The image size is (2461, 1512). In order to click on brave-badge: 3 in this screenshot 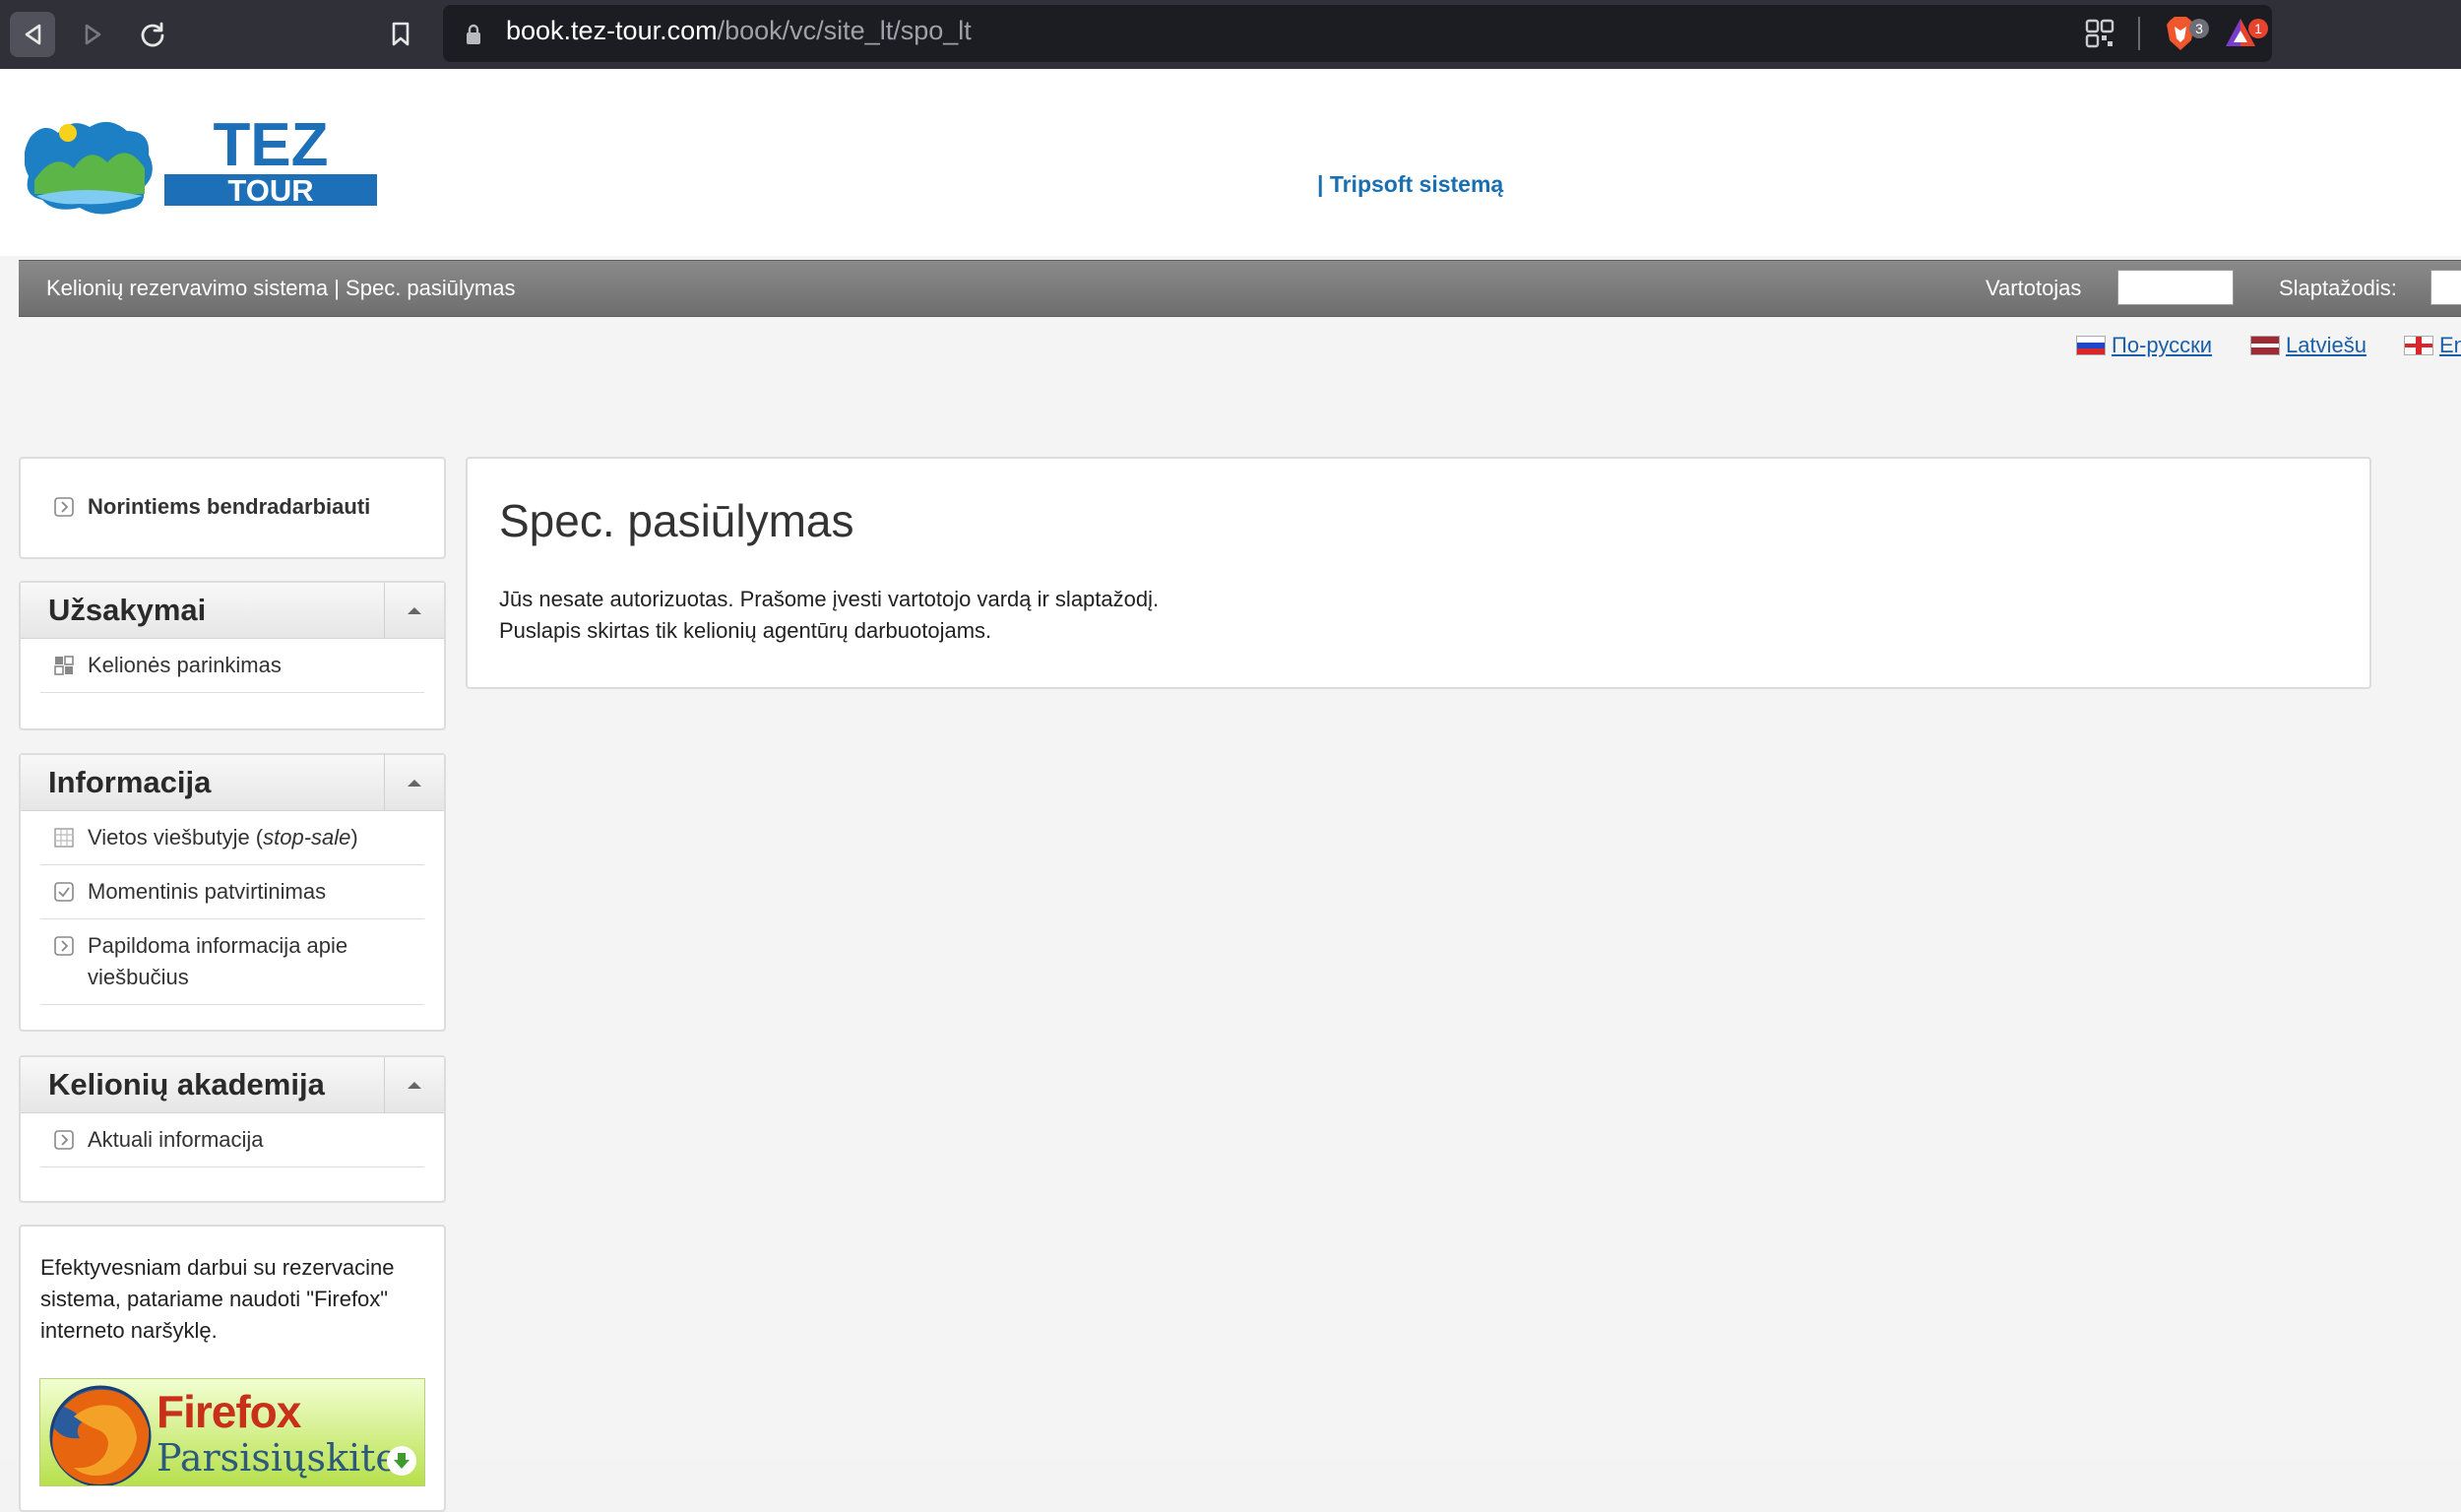, I will do `click(2199, 28)`.